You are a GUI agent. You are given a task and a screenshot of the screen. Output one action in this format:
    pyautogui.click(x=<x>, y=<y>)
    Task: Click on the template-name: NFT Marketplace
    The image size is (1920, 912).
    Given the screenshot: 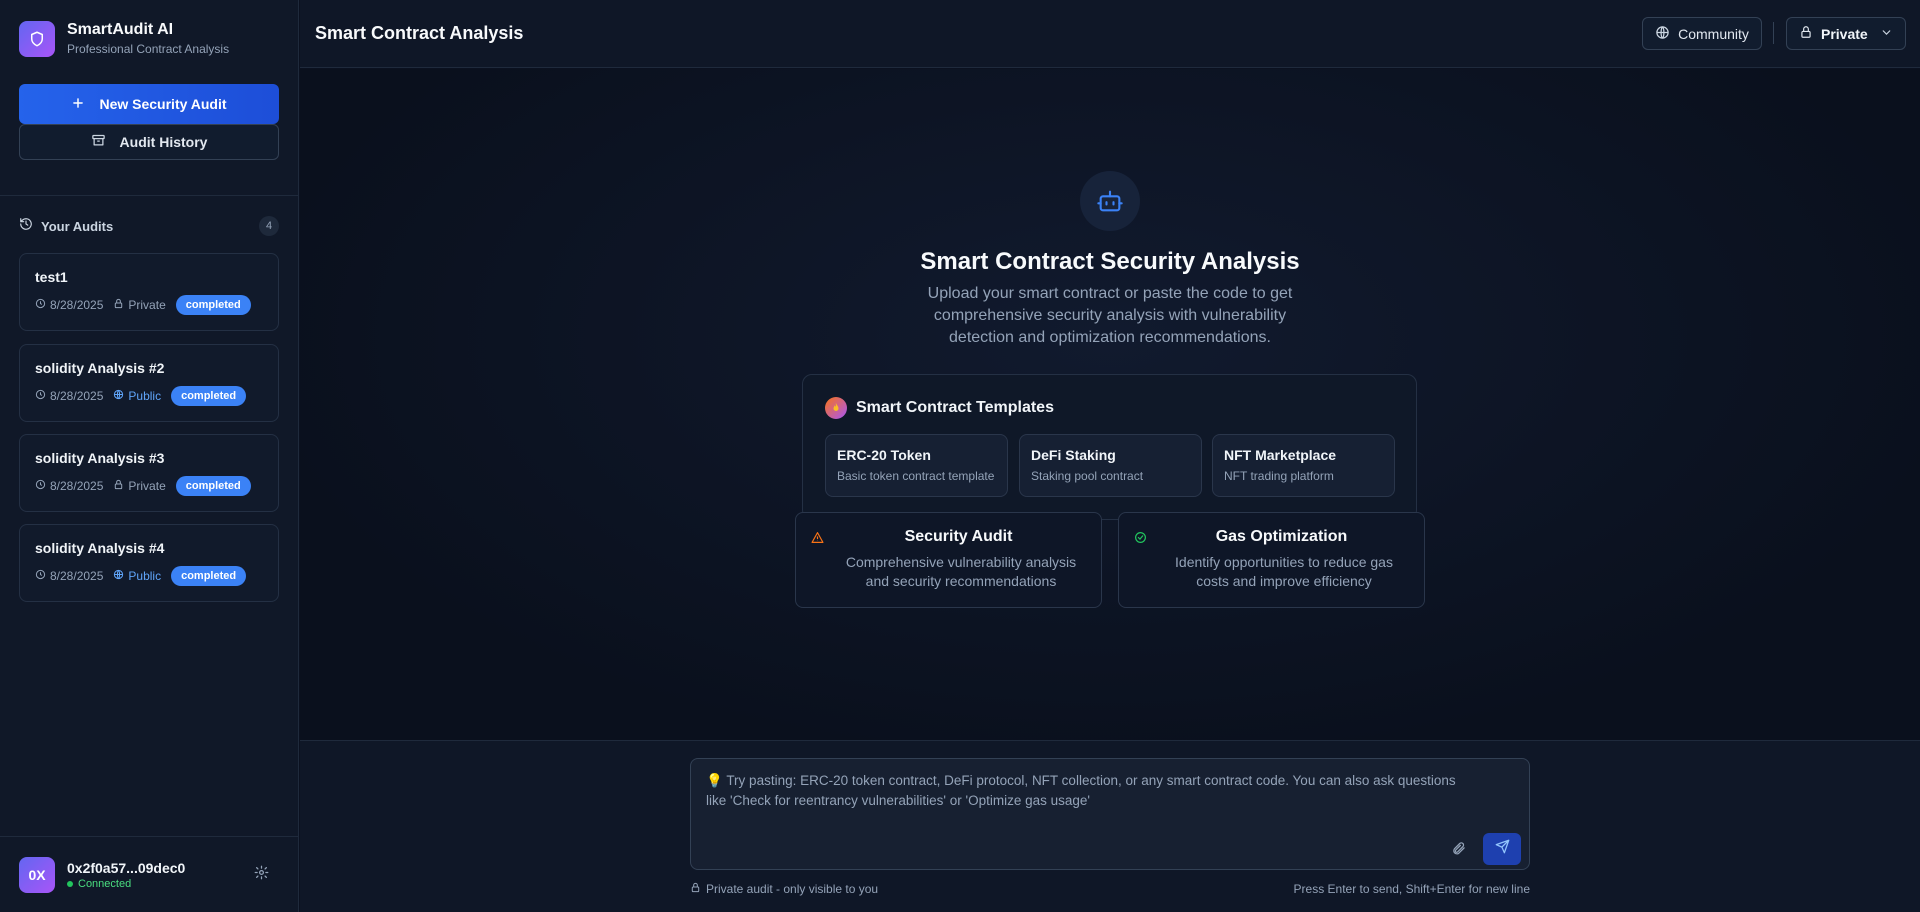 What is the action you would take?
    pyautogui.click(x=1280, y=455)
    